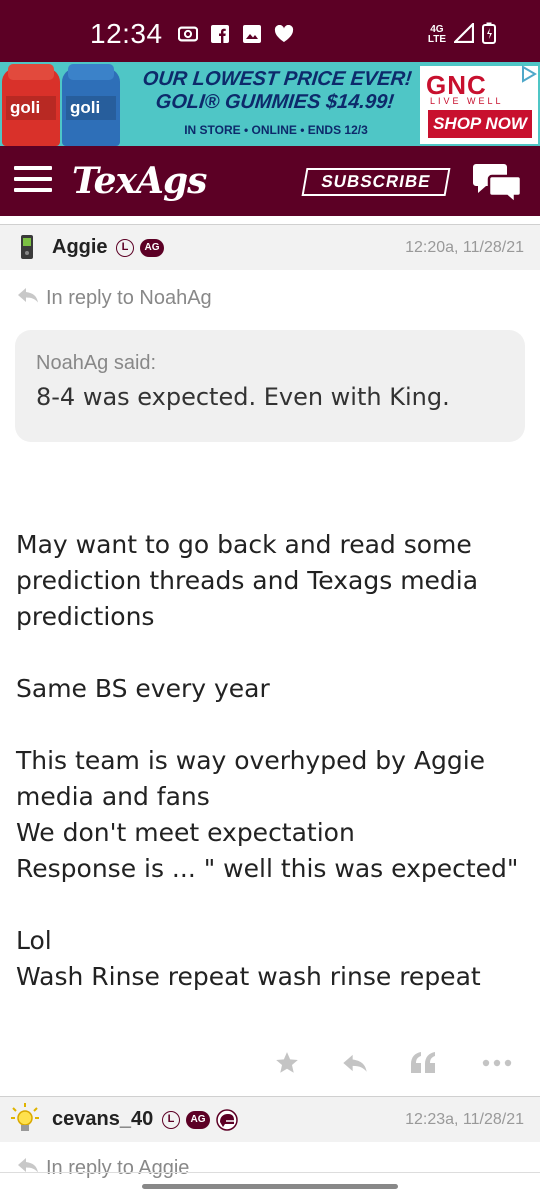  I want to click on ad-headline-line-2: GOLI® GUMMIES $14.99!, so click(275, 102).